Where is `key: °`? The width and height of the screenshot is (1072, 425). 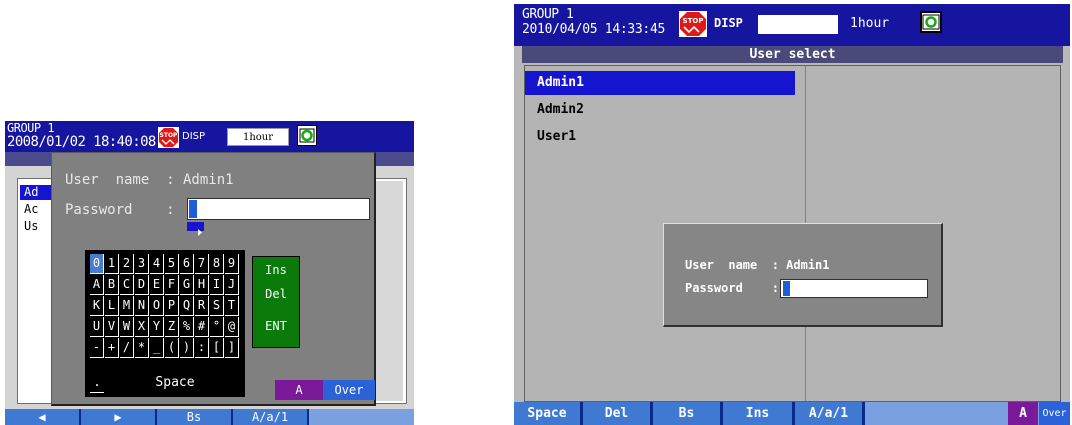 key: ° is located at coordinates (217, 327).